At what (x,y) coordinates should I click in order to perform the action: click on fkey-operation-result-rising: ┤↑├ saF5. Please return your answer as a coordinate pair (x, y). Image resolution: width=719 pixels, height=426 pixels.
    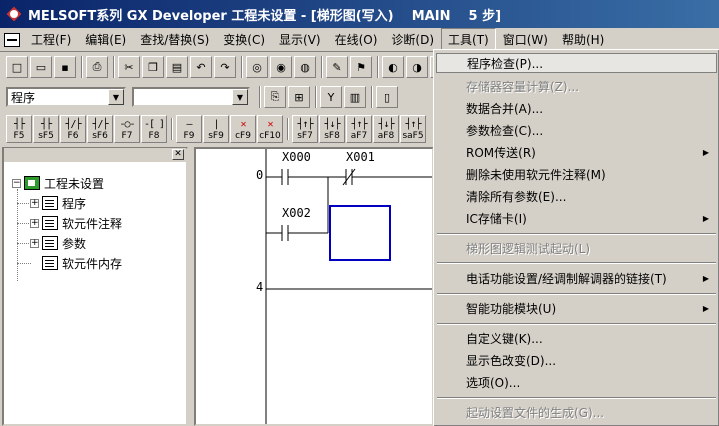
    Looking at the image, I should click on (413, 129).